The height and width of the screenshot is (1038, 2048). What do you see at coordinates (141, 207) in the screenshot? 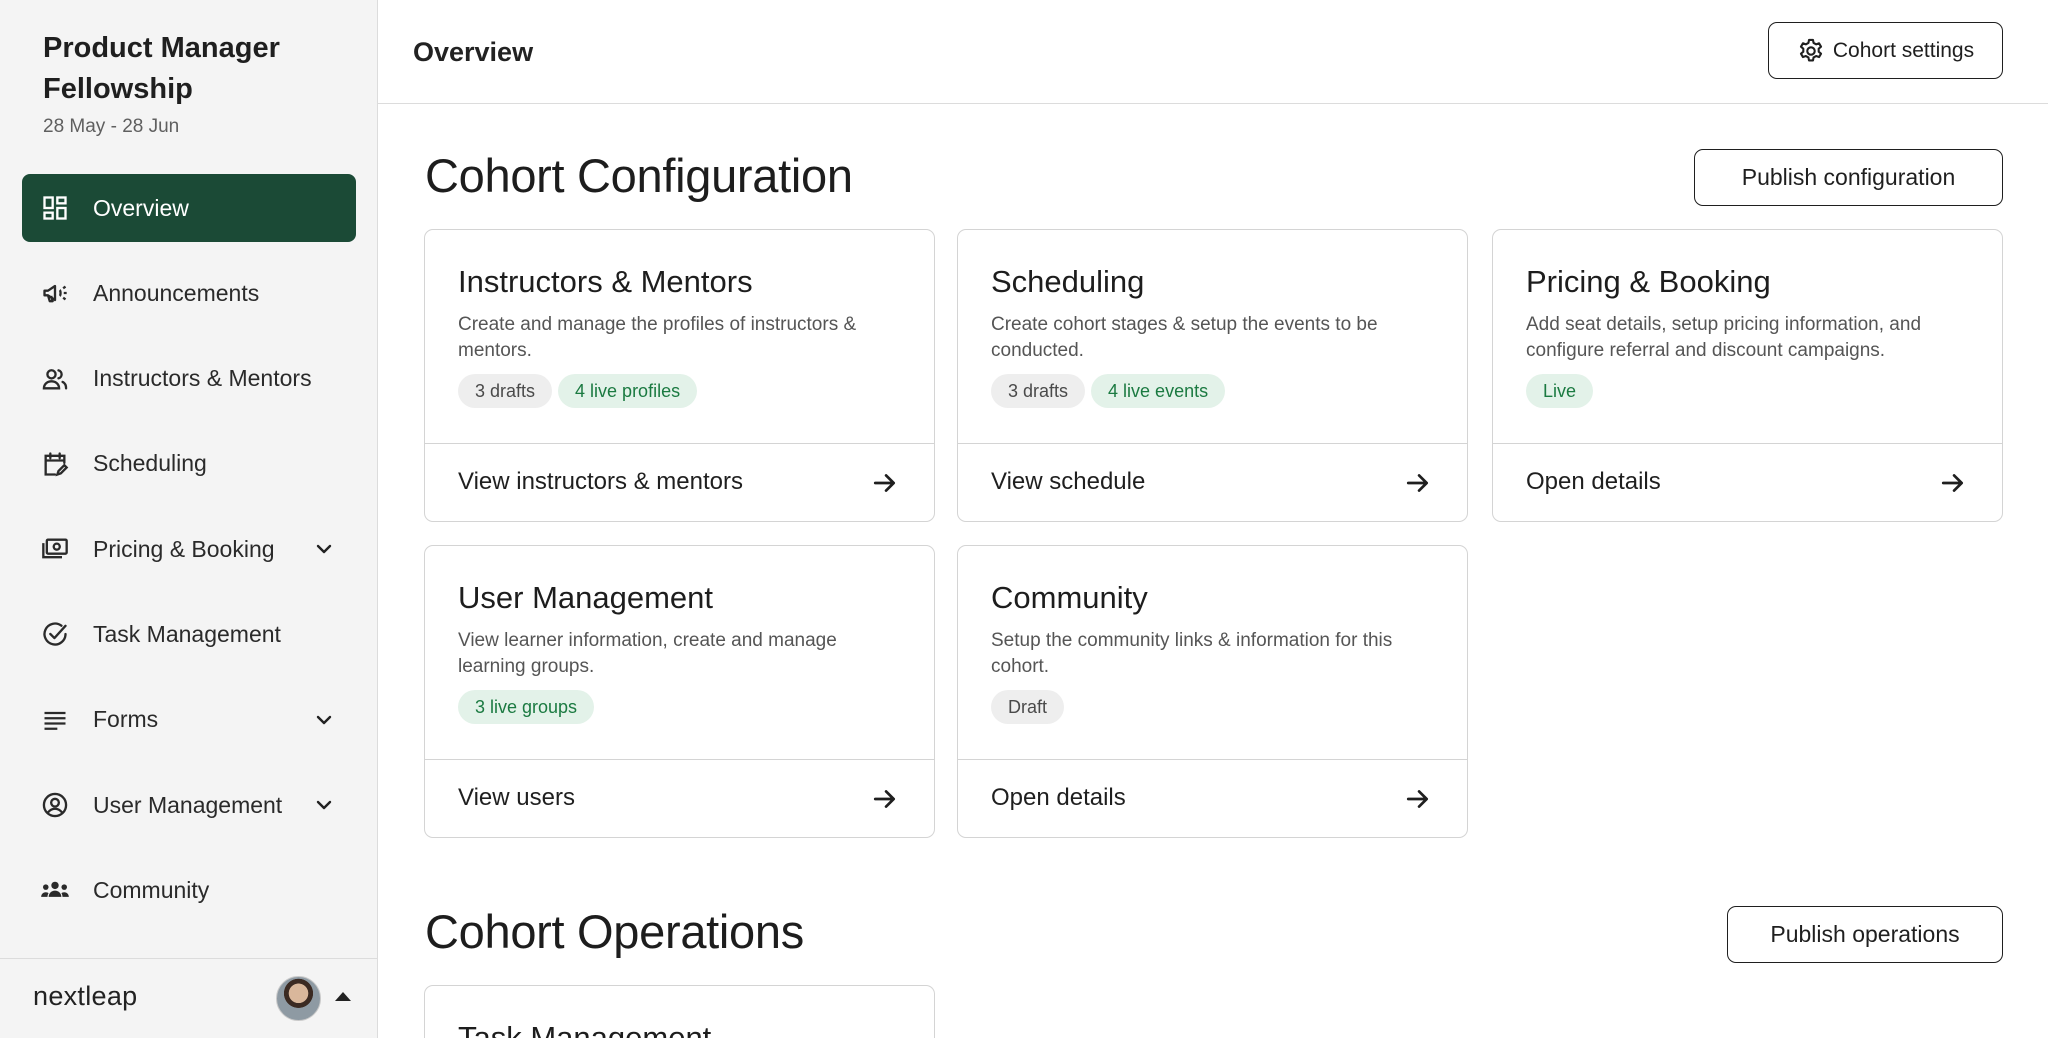
I see `sidebar-item-label: Overview` at bounding box center [141, 207].